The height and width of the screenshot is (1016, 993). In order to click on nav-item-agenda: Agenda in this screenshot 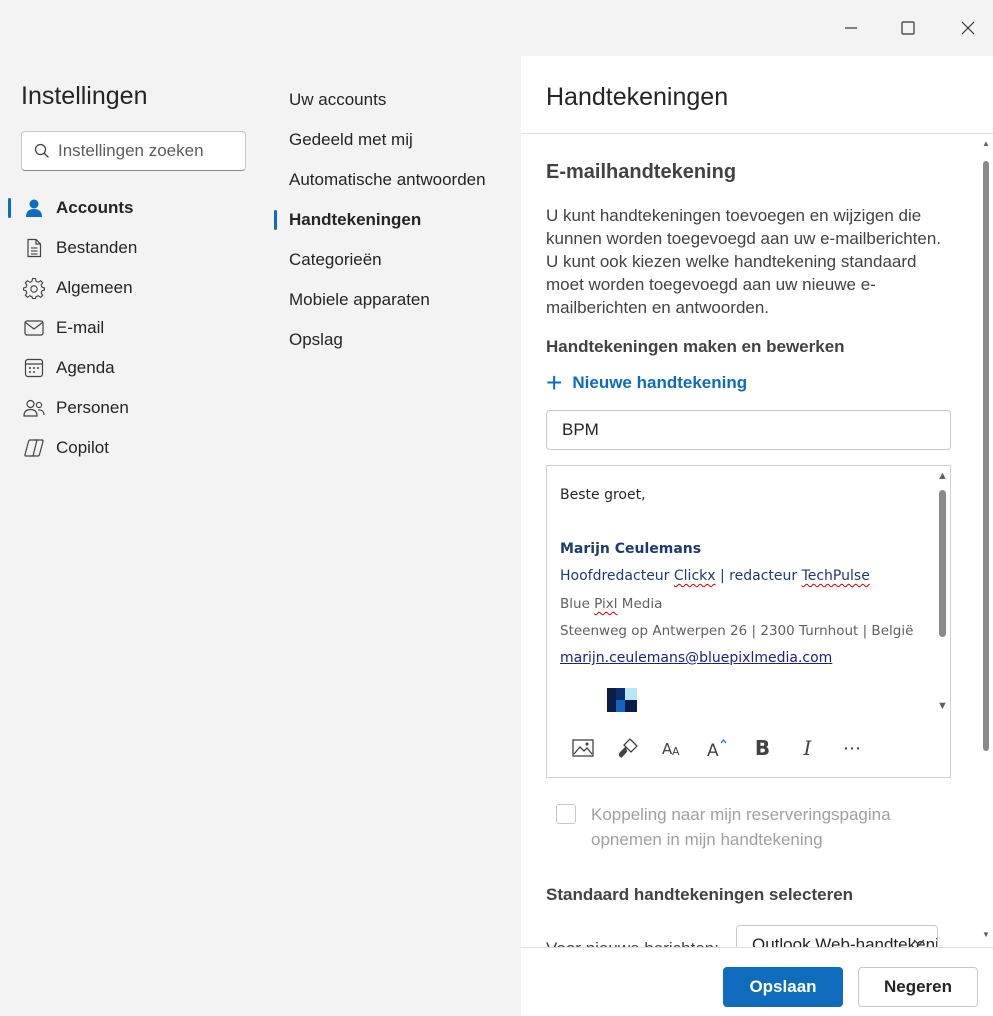, I will do `click(136, 368)`.